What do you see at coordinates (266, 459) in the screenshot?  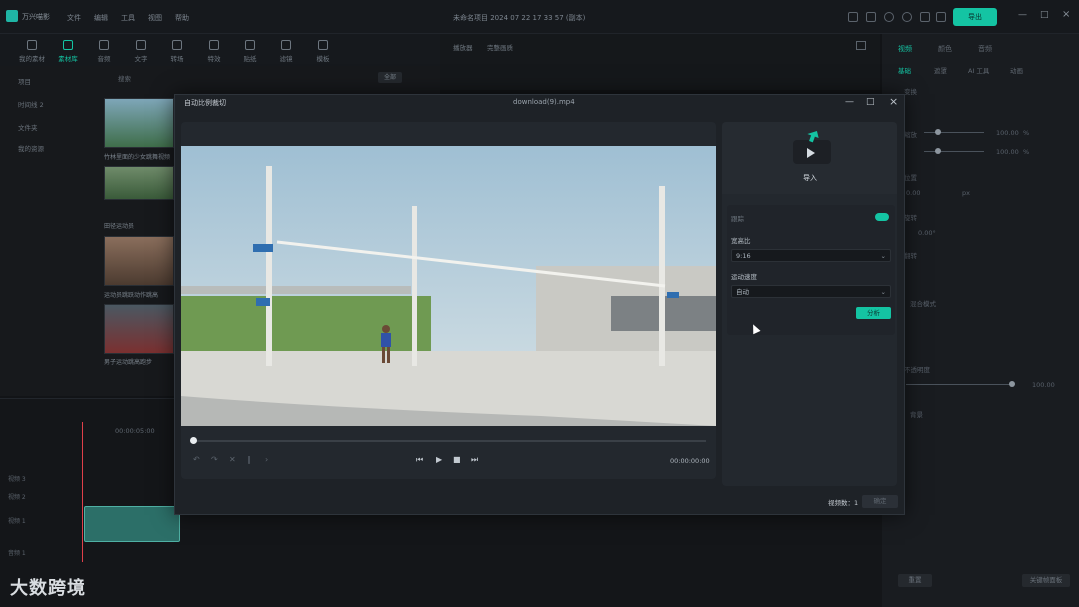 I see `forward-icon: ›` at bounding box center [266, 459].